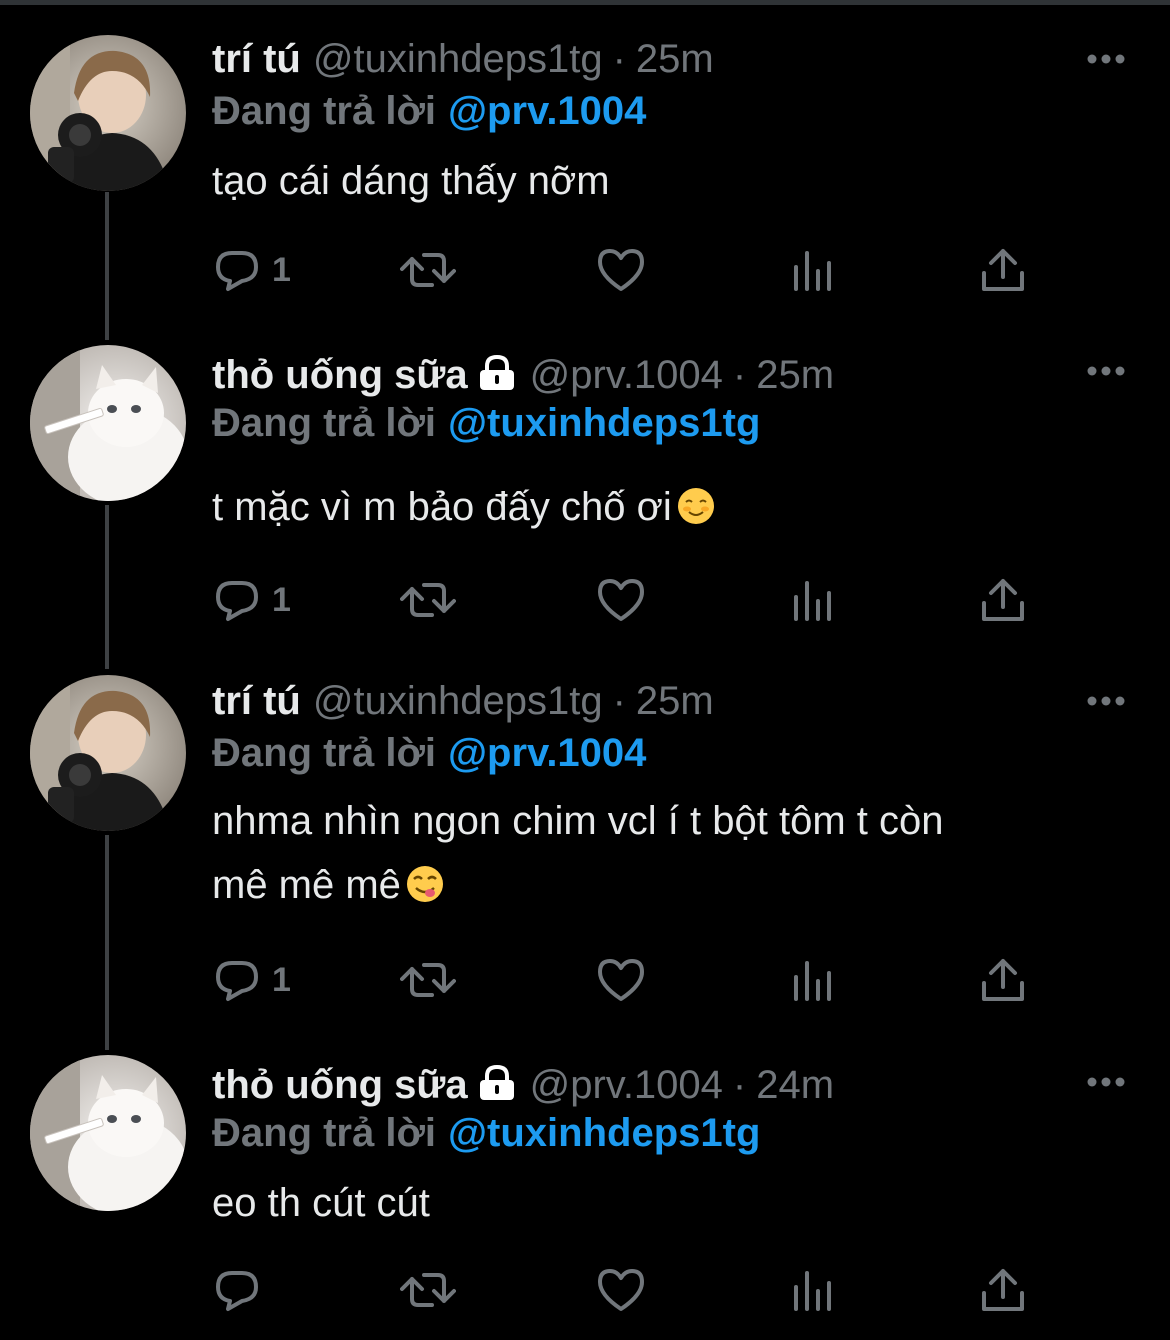 The width and height of the screenshot is (1170, 1340). What do you see at coordinates (306, 885) in the screenshot?
I see `tweet-text-content: mê mê mê` at bounding box center [306, 885].